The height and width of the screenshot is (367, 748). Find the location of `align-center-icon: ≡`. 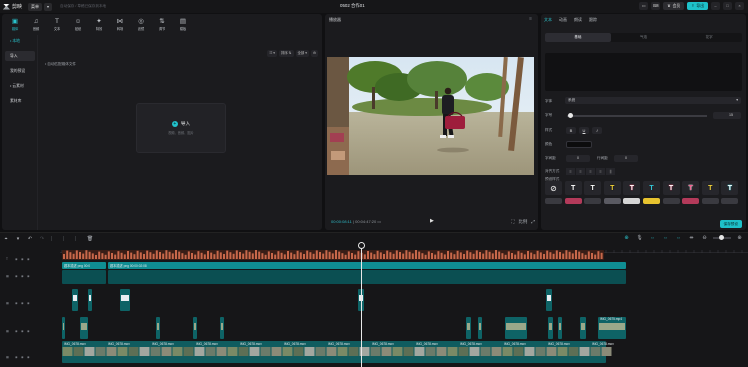

align-center-icon: ≡ is located at coordinates (580, 171).